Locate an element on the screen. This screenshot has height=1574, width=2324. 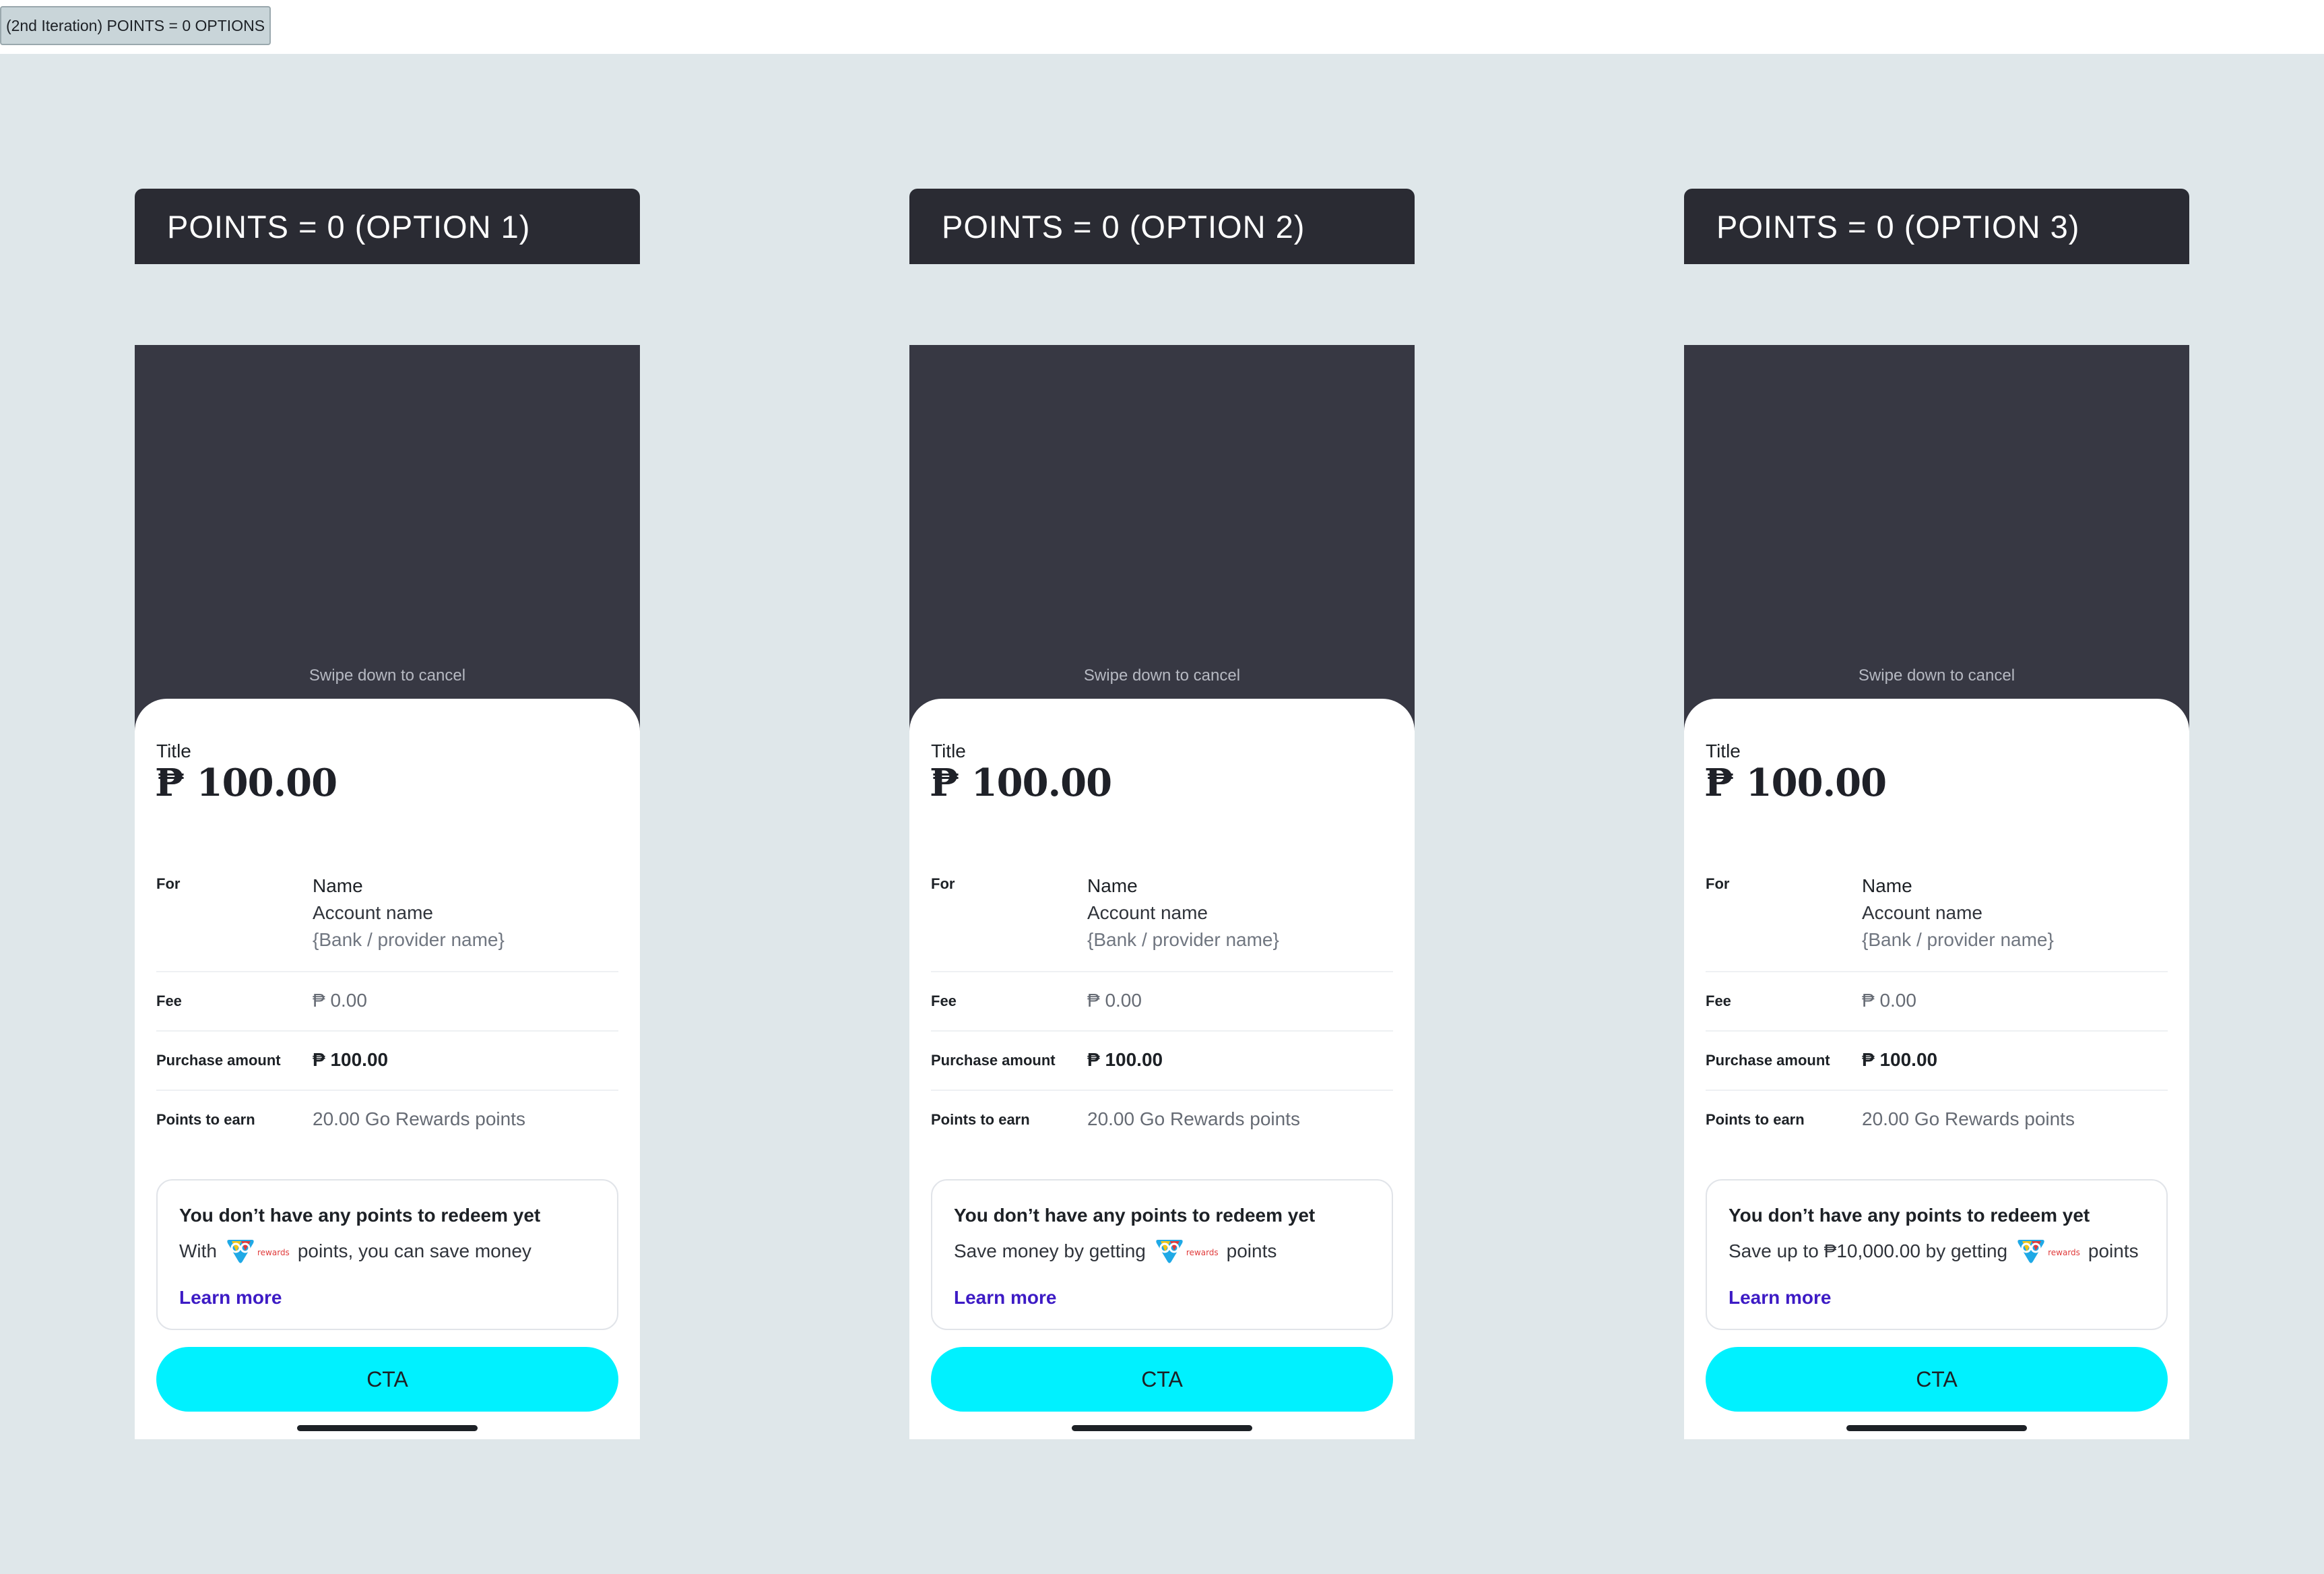
option-header: POINTS = 0 (OPTION 2) is located at coordinates (1162, 226).